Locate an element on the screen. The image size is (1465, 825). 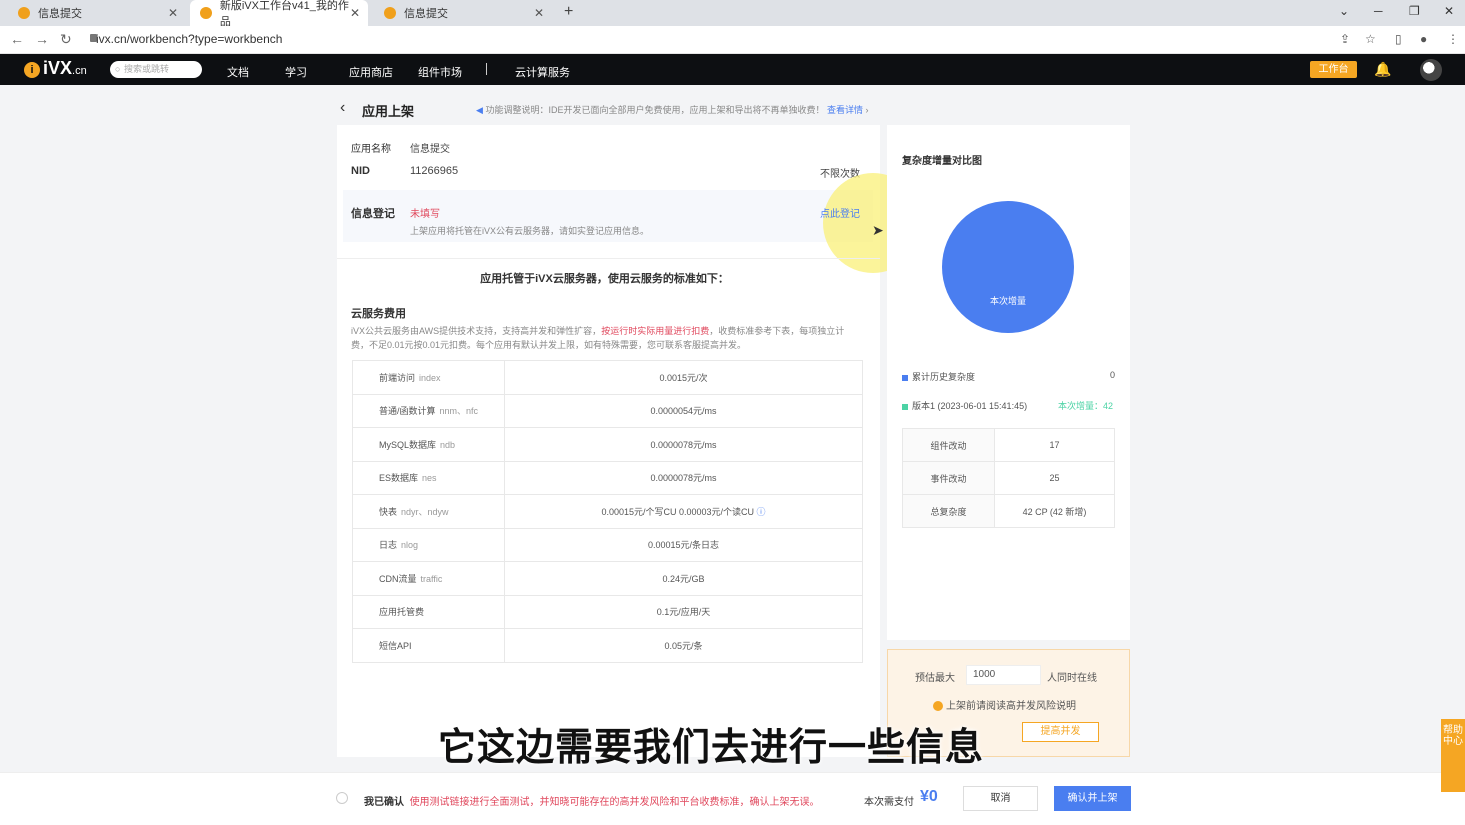
notice-text: 功能调整说明：IDE开发已面向全部用户免费使用，应用上架和导出将不再单独收费！ is located at coordinates (655, 110).